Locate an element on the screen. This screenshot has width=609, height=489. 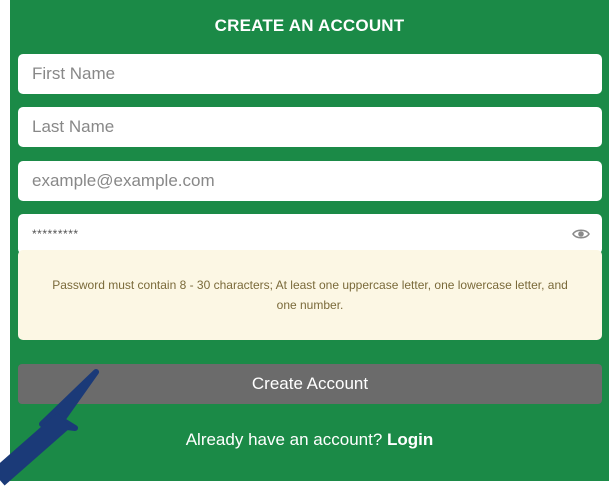
login-prompt-text: Already have an account? is located at coordinates (284, 439).